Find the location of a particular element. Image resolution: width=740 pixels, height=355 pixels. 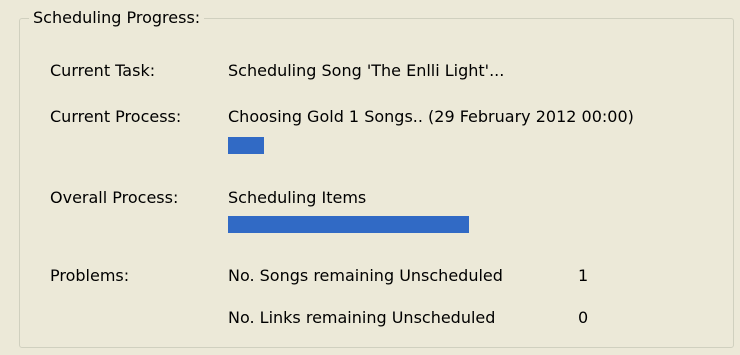

overall-process-label: Overall Process: is located at coordinates (114, 197).